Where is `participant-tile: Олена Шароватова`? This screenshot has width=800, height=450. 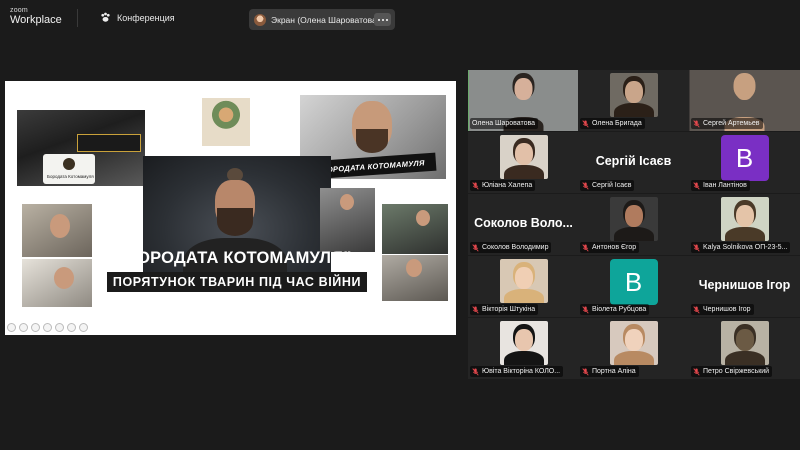 participant-tile: Олена Шароватова is located at coordinates (523, 100).